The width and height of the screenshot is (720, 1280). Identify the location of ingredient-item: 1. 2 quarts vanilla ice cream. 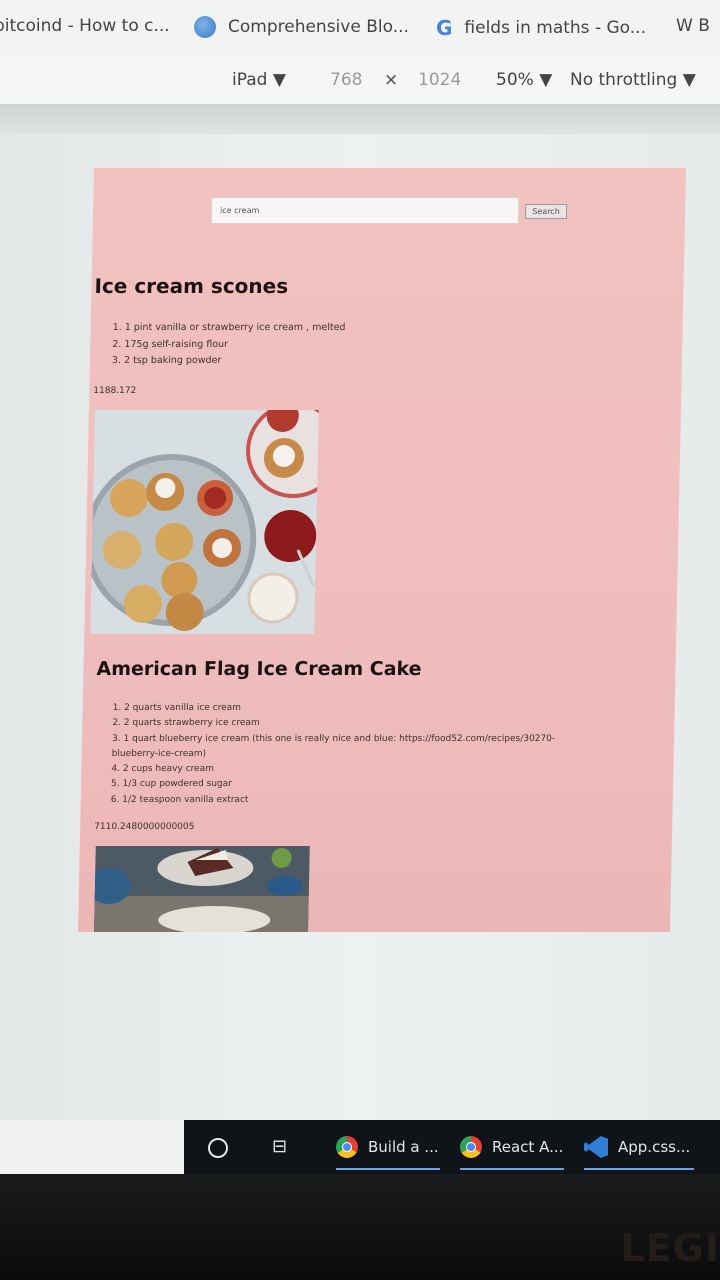
(177, 708).